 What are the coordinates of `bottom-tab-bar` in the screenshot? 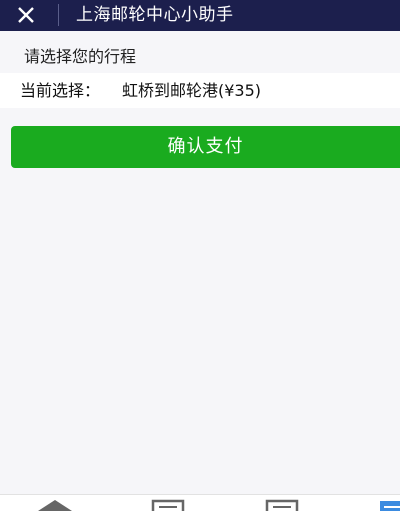 It's located at (200, 502).